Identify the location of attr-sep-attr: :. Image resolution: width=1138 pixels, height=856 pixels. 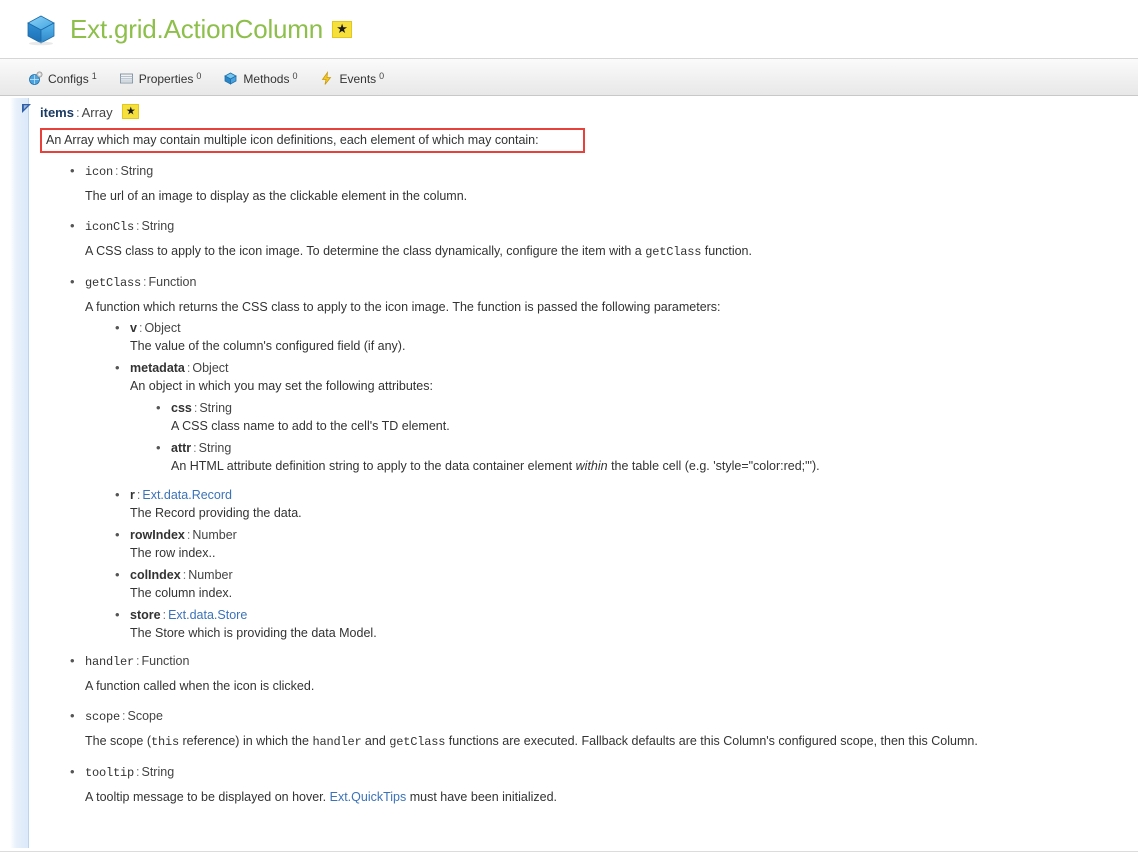
(195, 448).